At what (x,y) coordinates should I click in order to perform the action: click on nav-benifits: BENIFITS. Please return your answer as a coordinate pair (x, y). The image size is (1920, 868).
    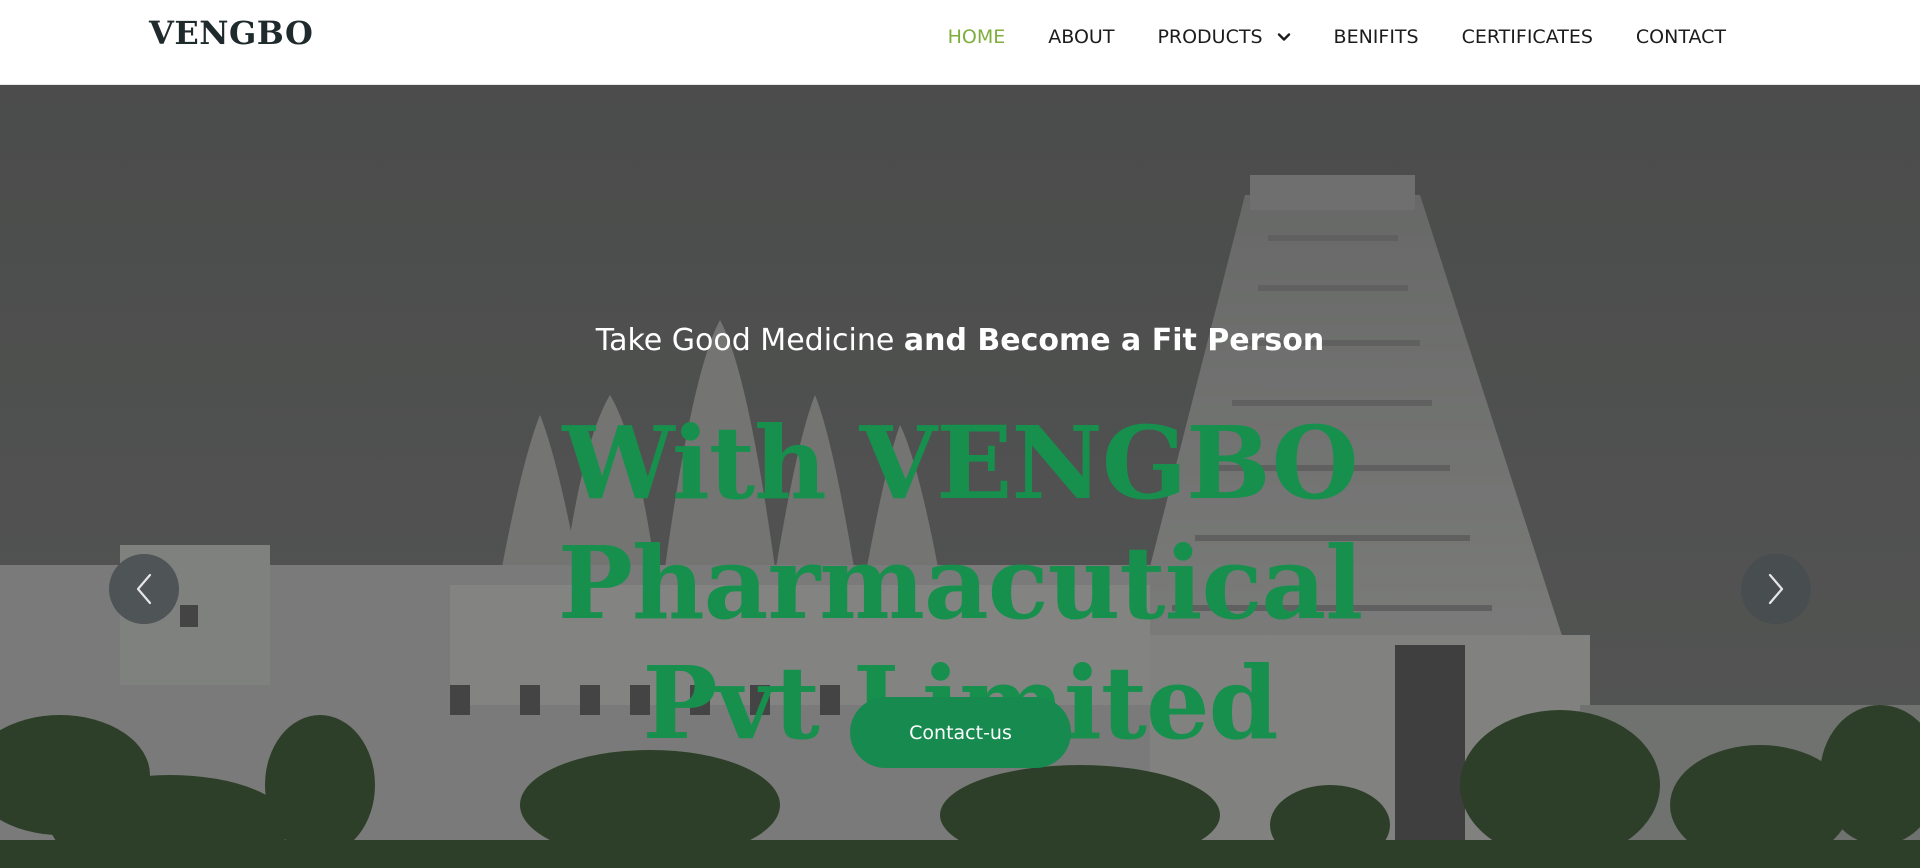
    Looking at the image, I should click on (1376, 37).